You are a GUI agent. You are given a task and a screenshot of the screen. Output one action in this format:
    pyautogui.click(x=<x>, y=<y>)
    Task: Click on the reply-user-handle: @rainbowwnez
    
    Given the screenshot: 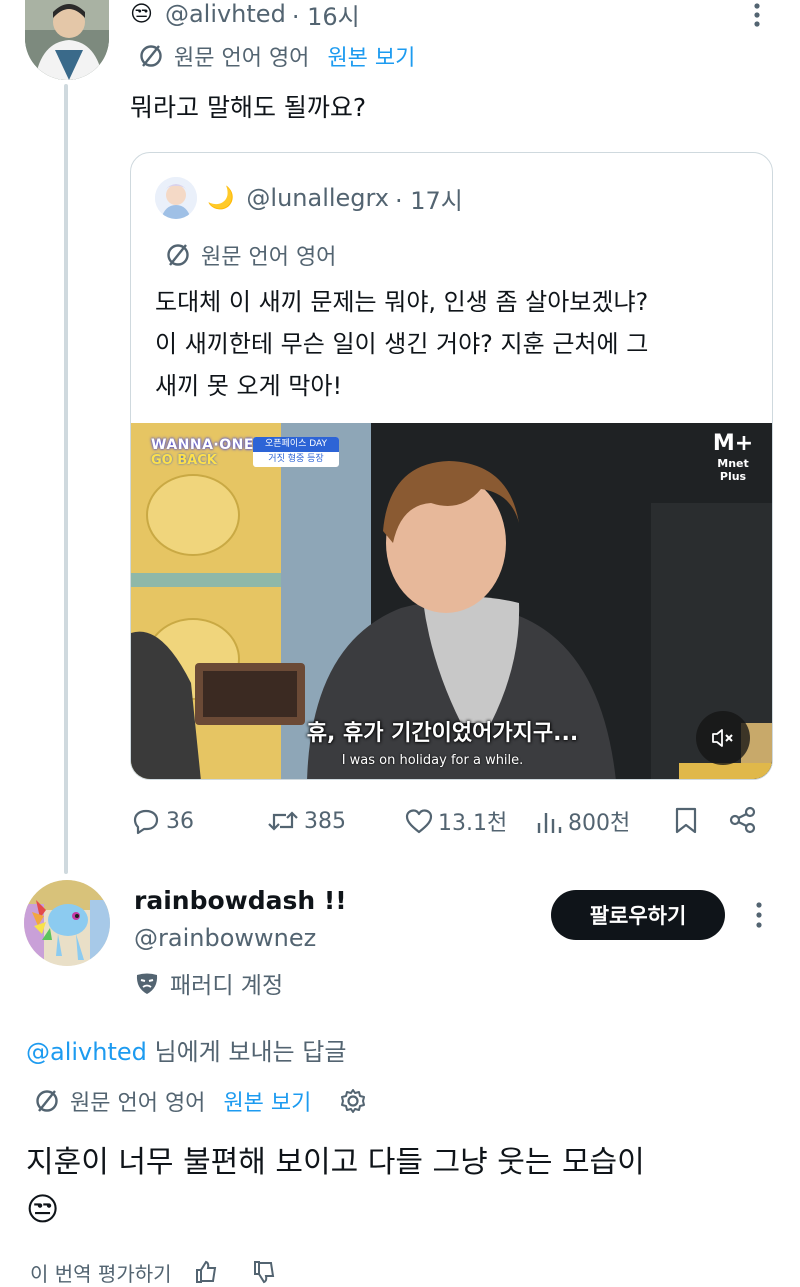 What is the action you would take?
    pyautogui.click(x=225, y=938)
    